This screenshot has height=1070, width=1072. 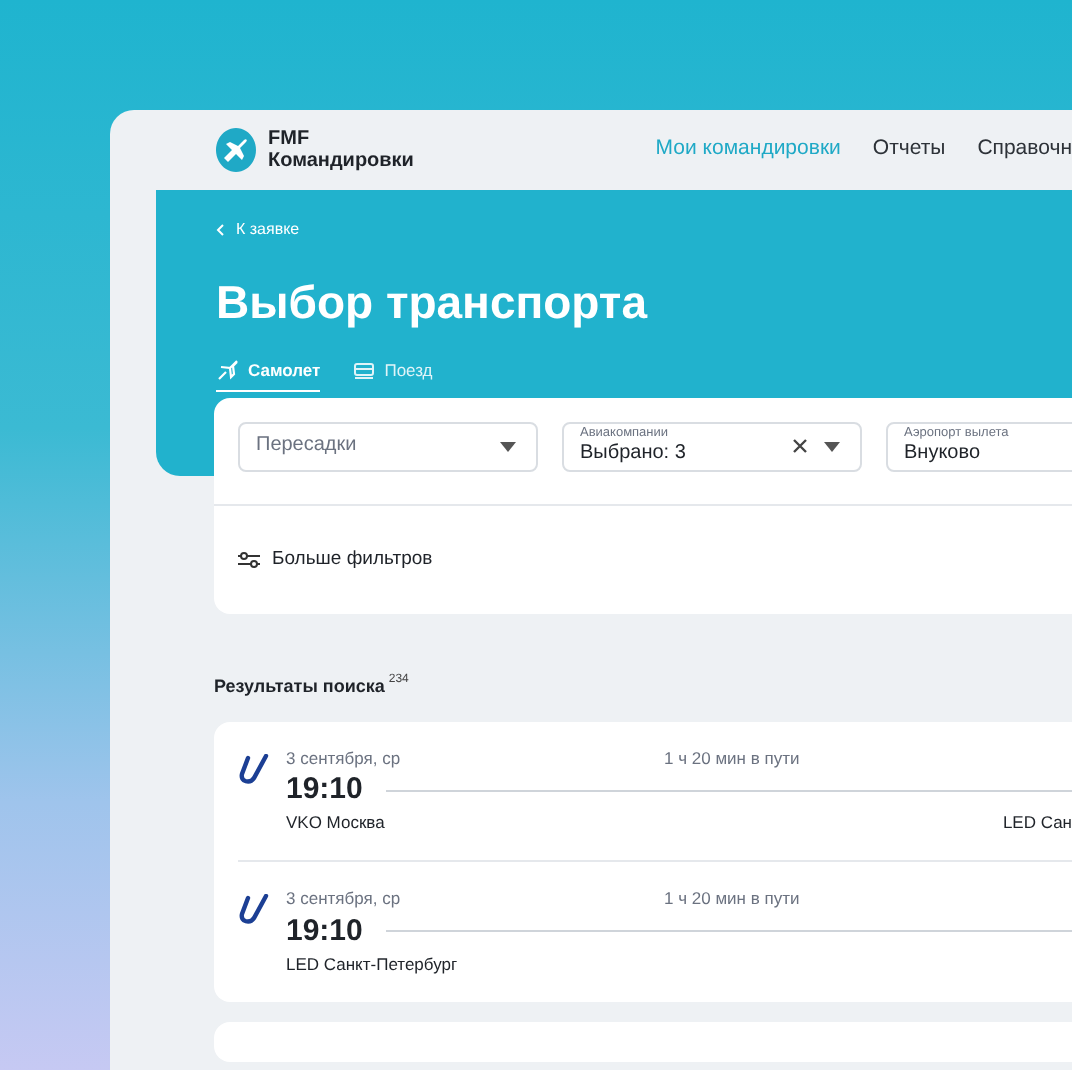 I want to click on field-value: Выбрано: 3, so click(x=634, y=454).